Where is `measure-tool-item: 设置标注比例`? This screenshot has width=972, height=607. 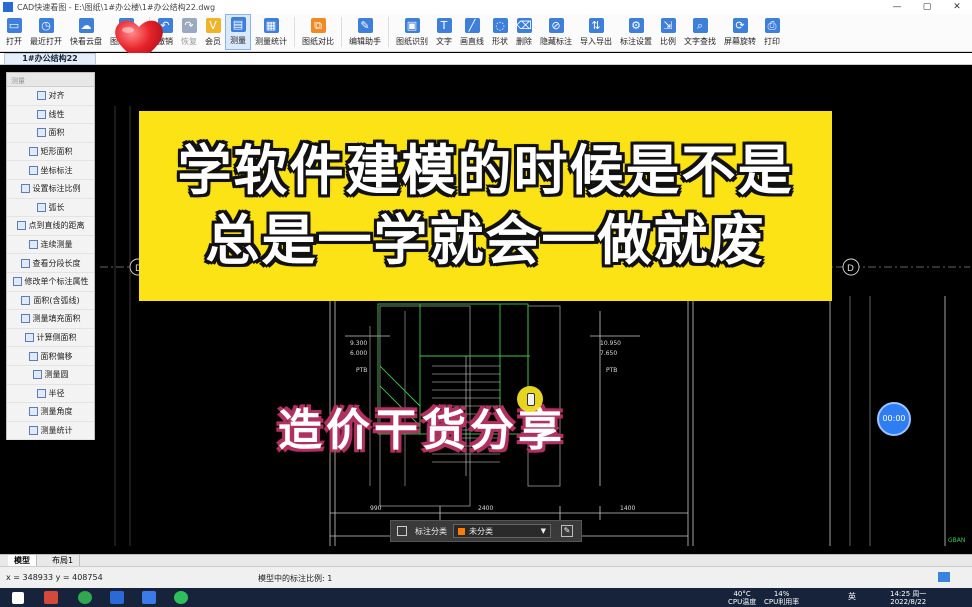 measure-tool-item: 设置标注比例 is located at coordinates (50, 189).